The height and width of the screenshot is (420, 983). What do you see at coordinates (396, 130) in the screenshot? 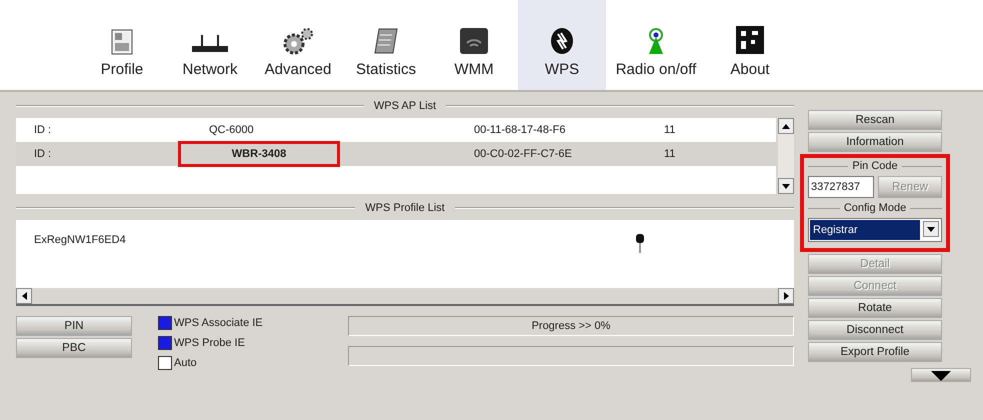
I see `ap-row: ID : QC-6000 00-11-68-17-48-F6 11` at bounding box center [396, 130].